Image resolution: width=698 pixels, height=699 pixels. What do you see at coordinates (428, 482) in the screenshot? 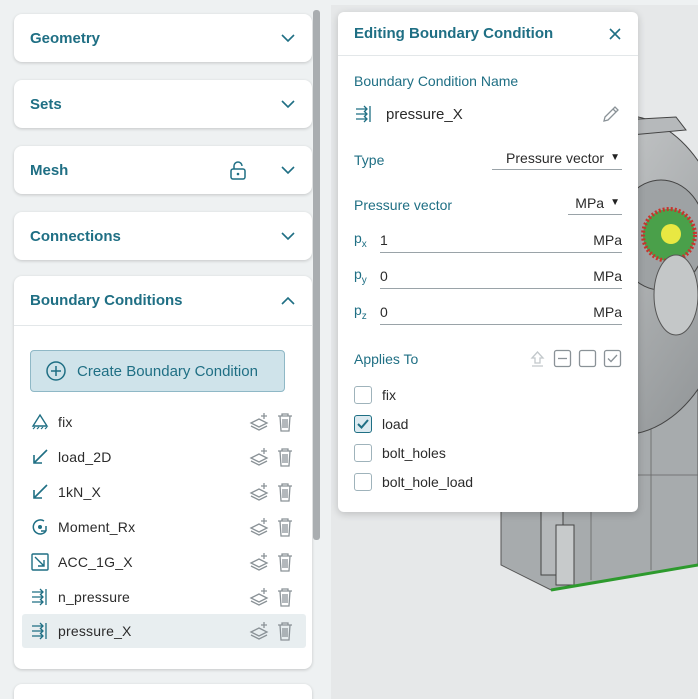
I see `target-label: bolt_hole_load` at bounding box center [428, 482].